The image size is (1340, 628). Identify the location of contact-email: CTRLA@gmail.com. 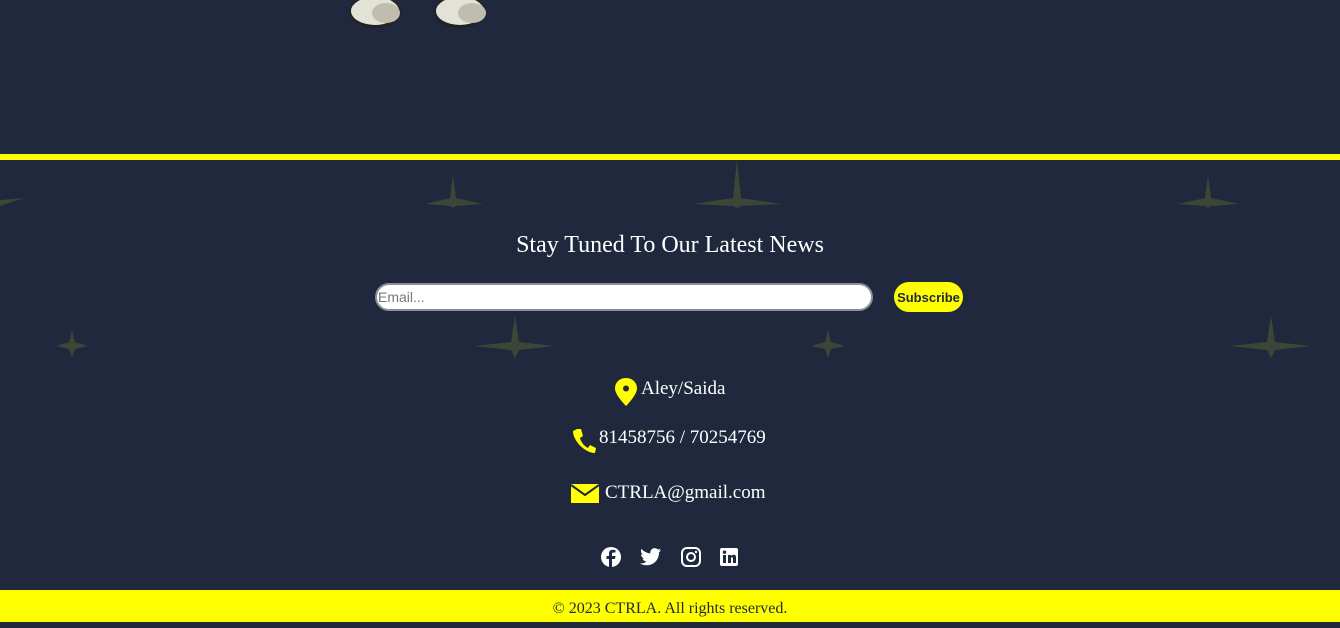
(668, 493).